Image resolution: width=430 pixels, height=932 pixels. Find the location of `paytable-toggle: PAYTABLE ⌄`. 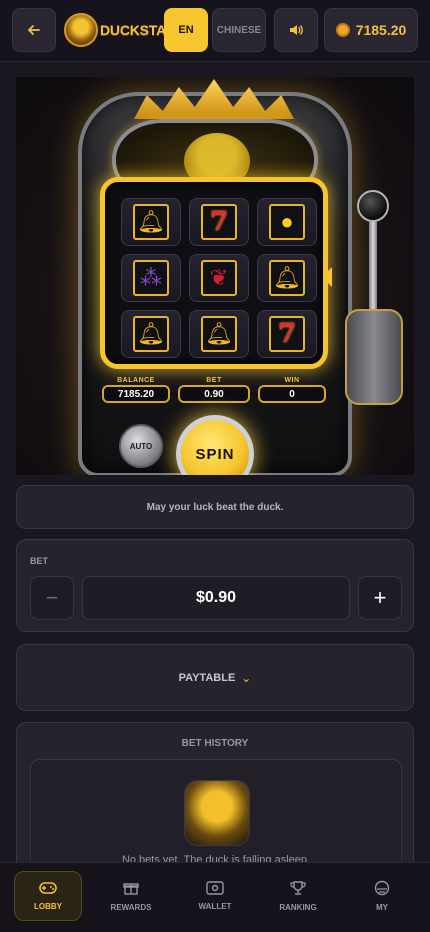

paytable-toggle: PAYTABLE ⌄ is located at coordinates (215, 677).